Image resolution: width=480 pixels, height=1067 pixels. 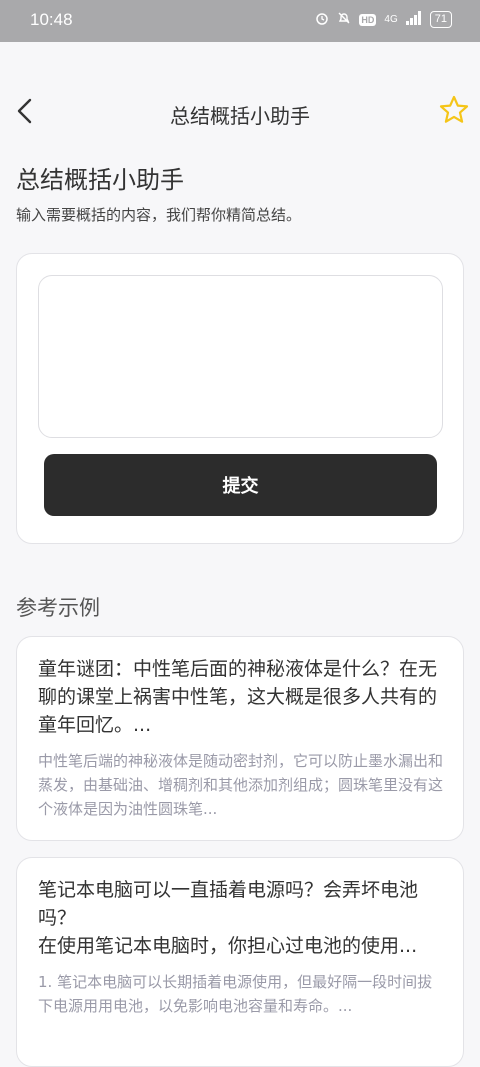 I want to click on battery-indicator: 71, so click(x=440, y=19).